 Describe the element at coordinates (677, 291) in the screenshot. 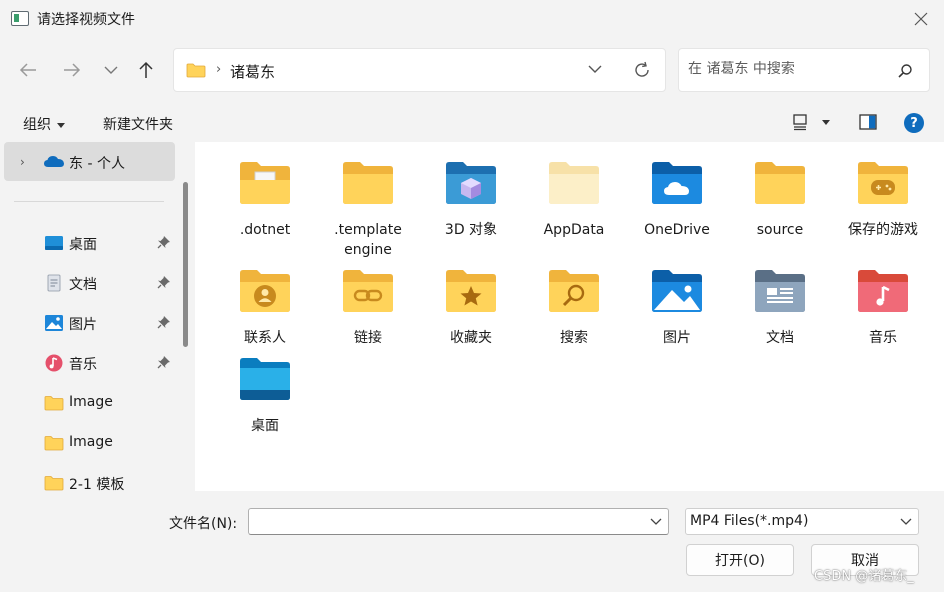

I see `pictures-folder-icon` at that location.